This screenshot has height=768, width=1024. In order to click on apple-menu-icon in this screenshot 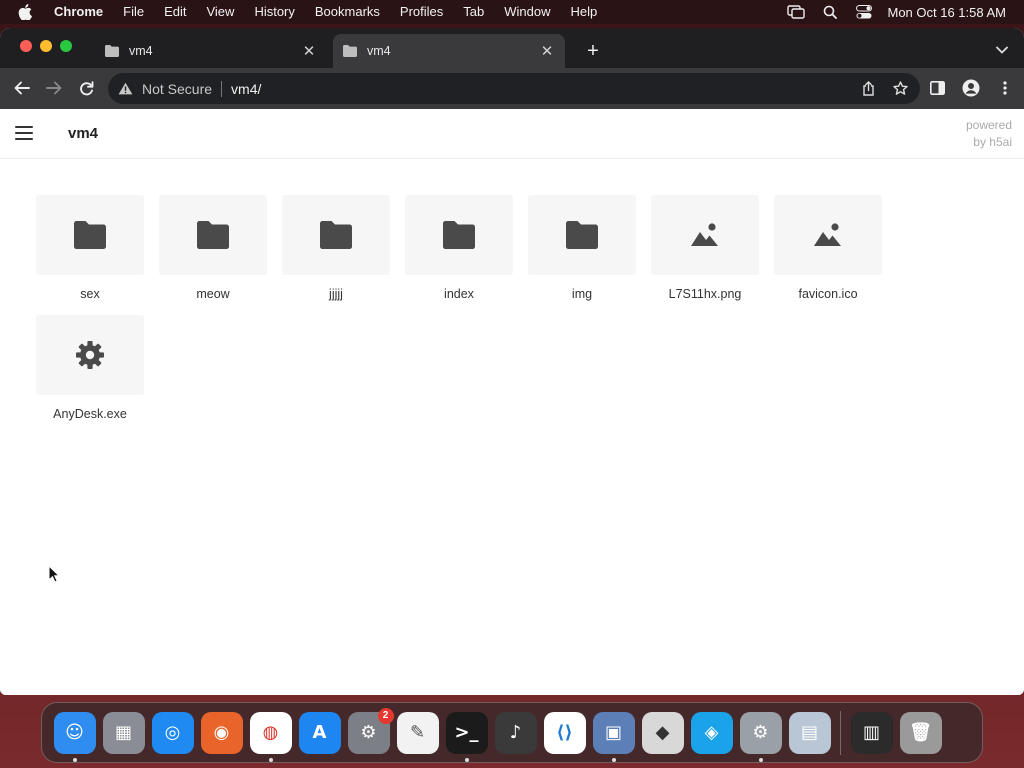, I will do `click(26, 12)`.